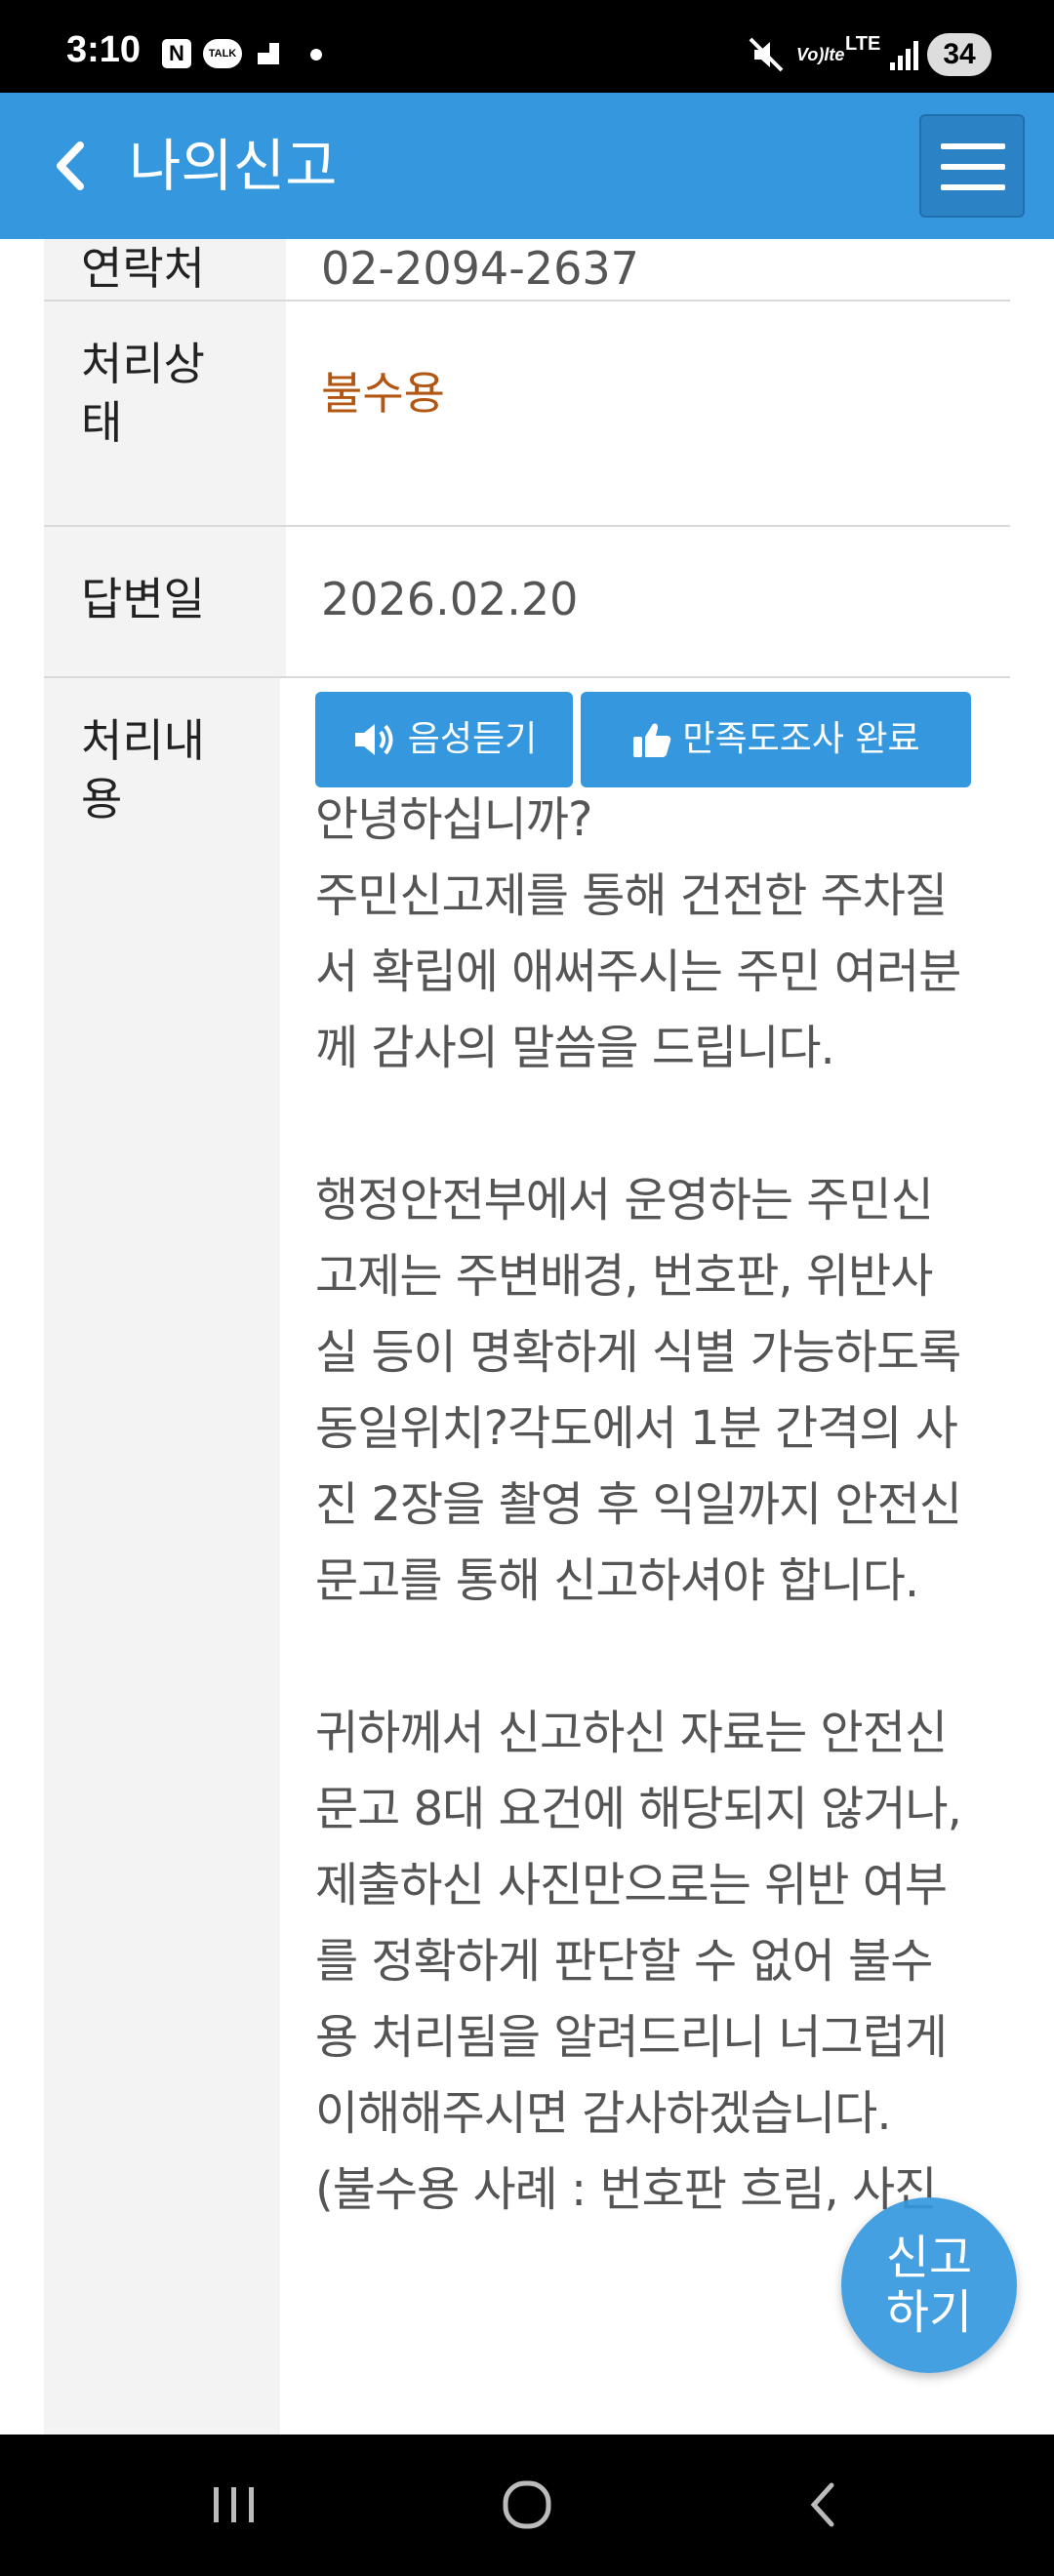 Image resolution: width=1054 pixels, height=2576 pixels. I want to click on battery-icon: 34, so click(959, 54).